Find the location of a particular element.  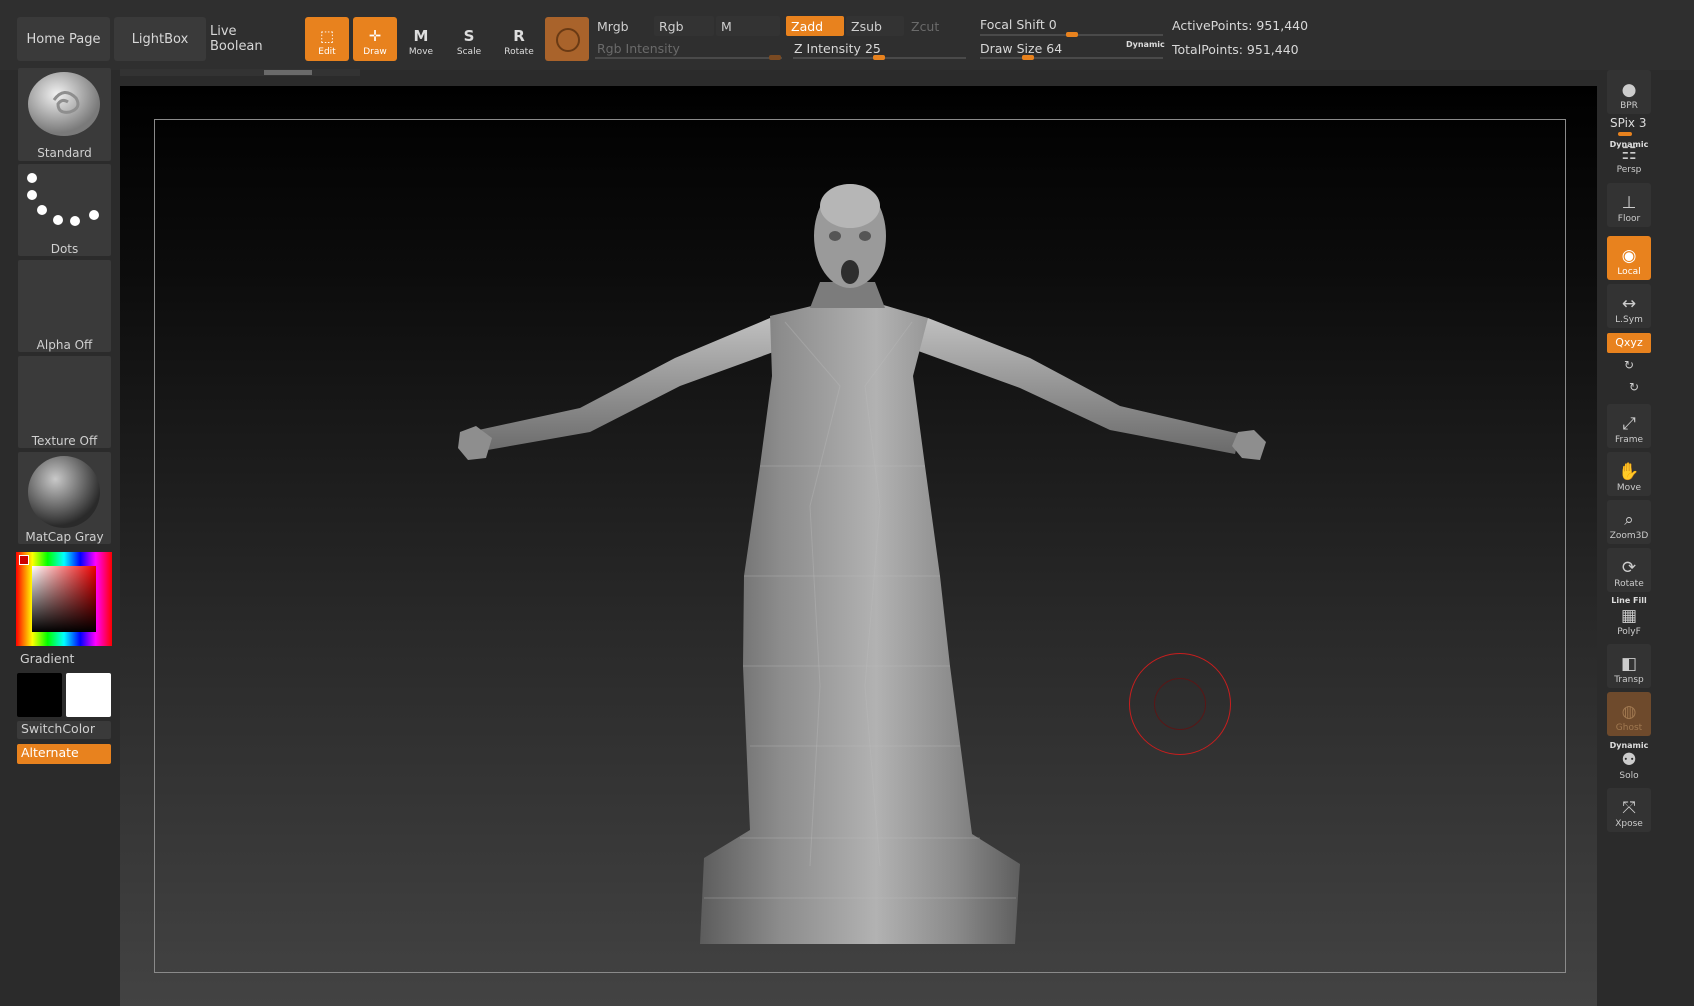

rotate-button: R Rotate is located at coordinates (519, 39).